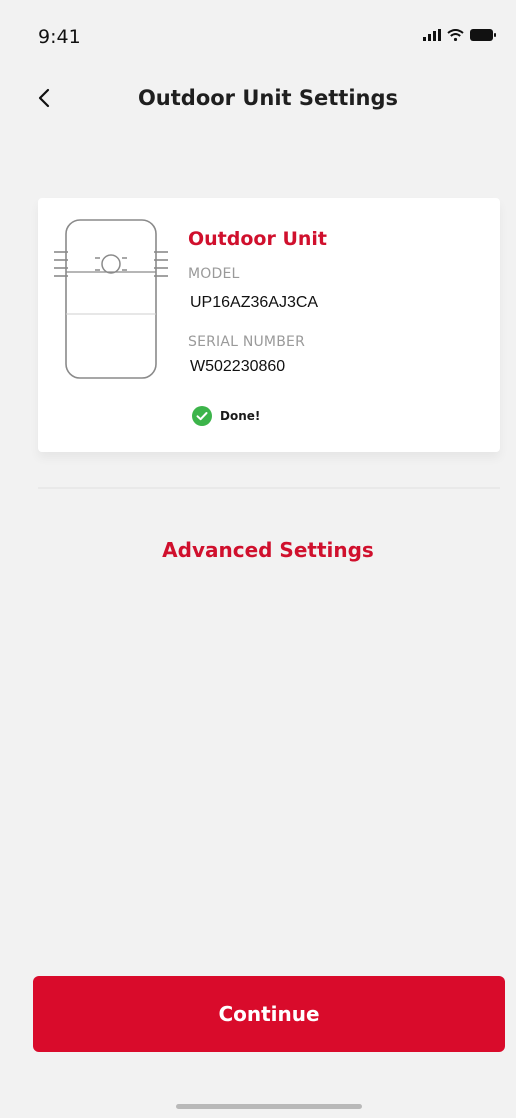  What do you see at coordinates (111, 299) in the screenshot?
I see `outdoor-unit-icon` at bounding box center [111, 299].